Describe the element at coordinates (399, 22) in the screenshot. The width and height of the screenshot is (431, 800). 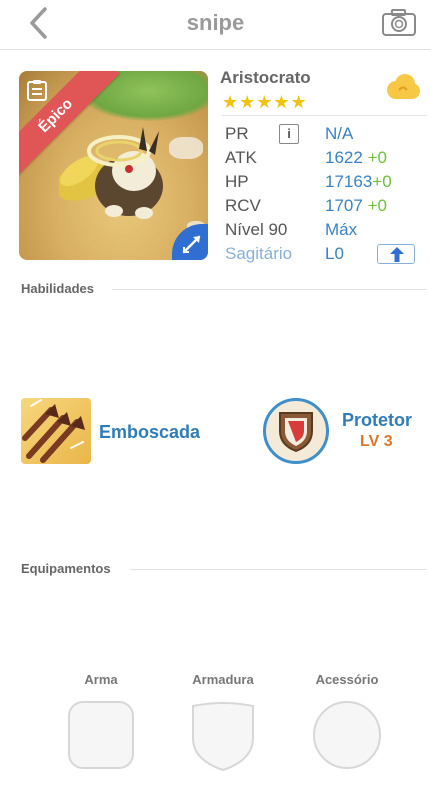
I see `camera-icon` at that location.